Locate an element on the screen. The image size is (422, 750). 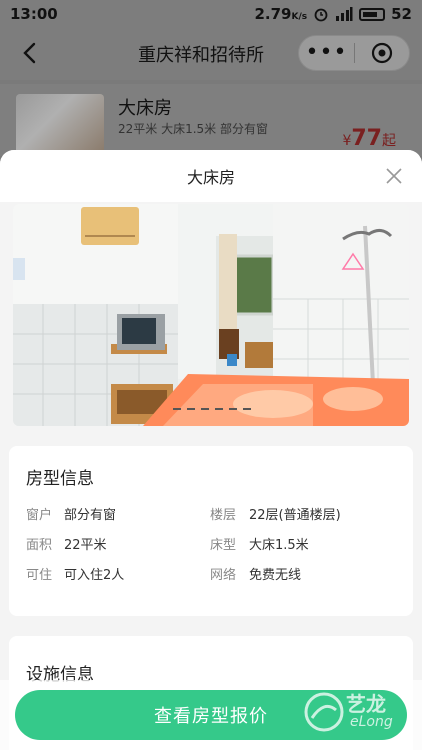
value-area: 22平米 is located at coordinates (85, 545).